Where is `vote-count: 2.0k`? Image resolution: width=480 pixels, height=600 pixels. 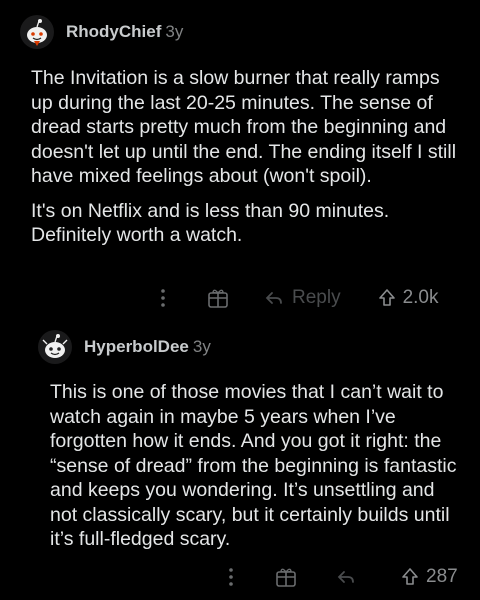 vote-count: 2.0k is located at coordinates (420, 297).